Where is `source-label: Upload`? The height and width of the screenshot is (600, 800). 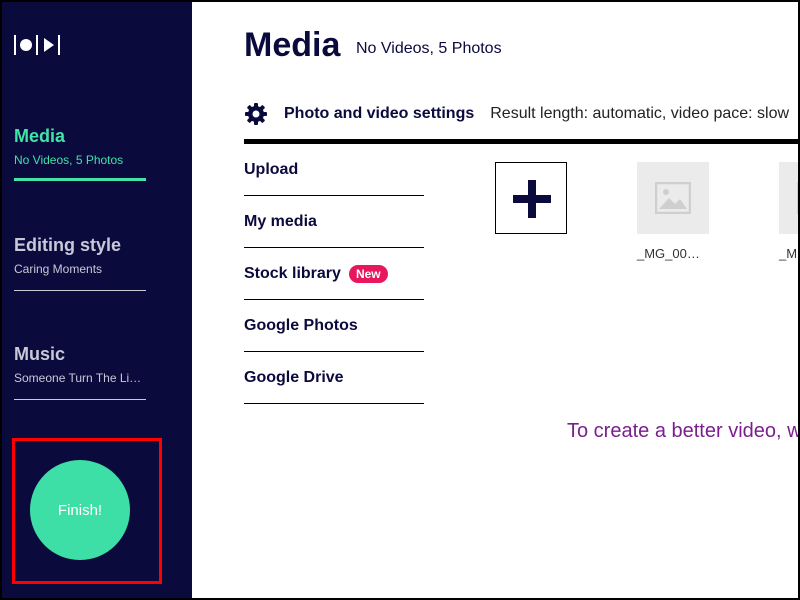
source-label: Upload is located at coordinates (271, 169).